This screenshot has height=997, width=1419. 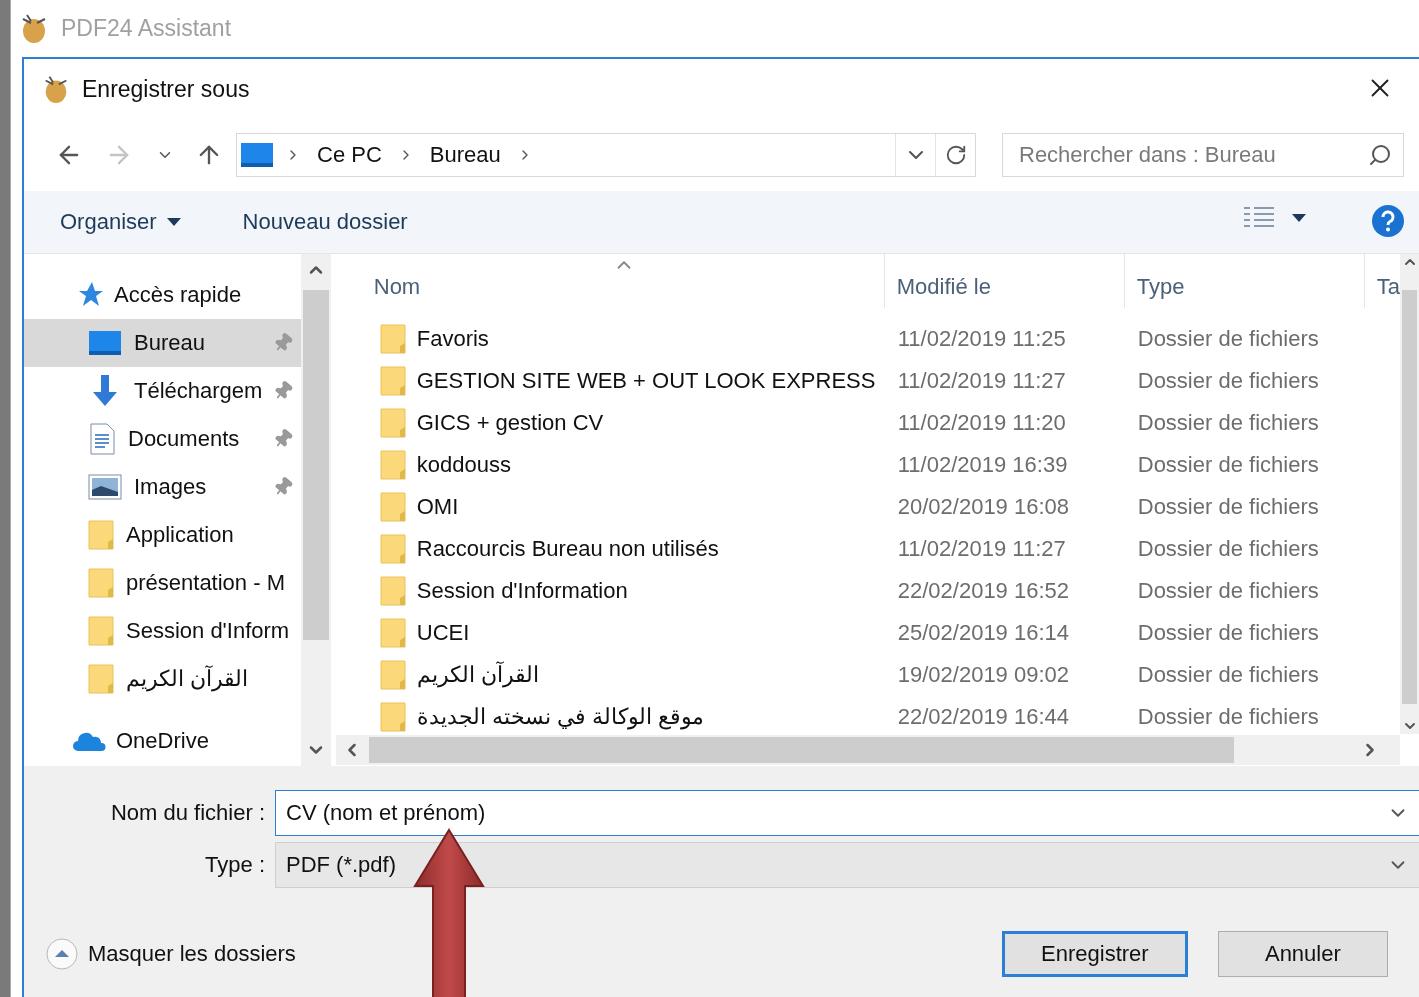 I want to click on file-row: OMI 20/02/2019 16:08 Dossier de fichiers, so click(x=867, y=507).